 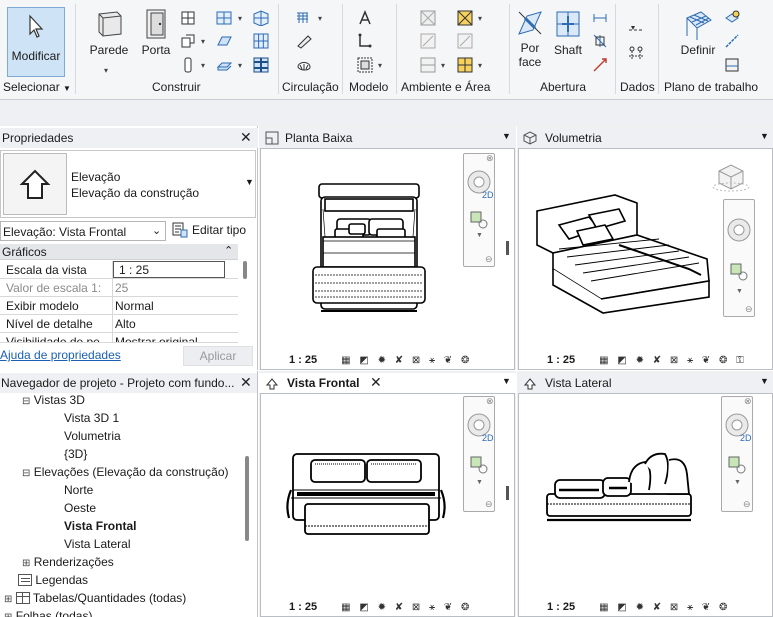 I want to click on tree-node-legendas: Legendas, so click(x=53, y=580).